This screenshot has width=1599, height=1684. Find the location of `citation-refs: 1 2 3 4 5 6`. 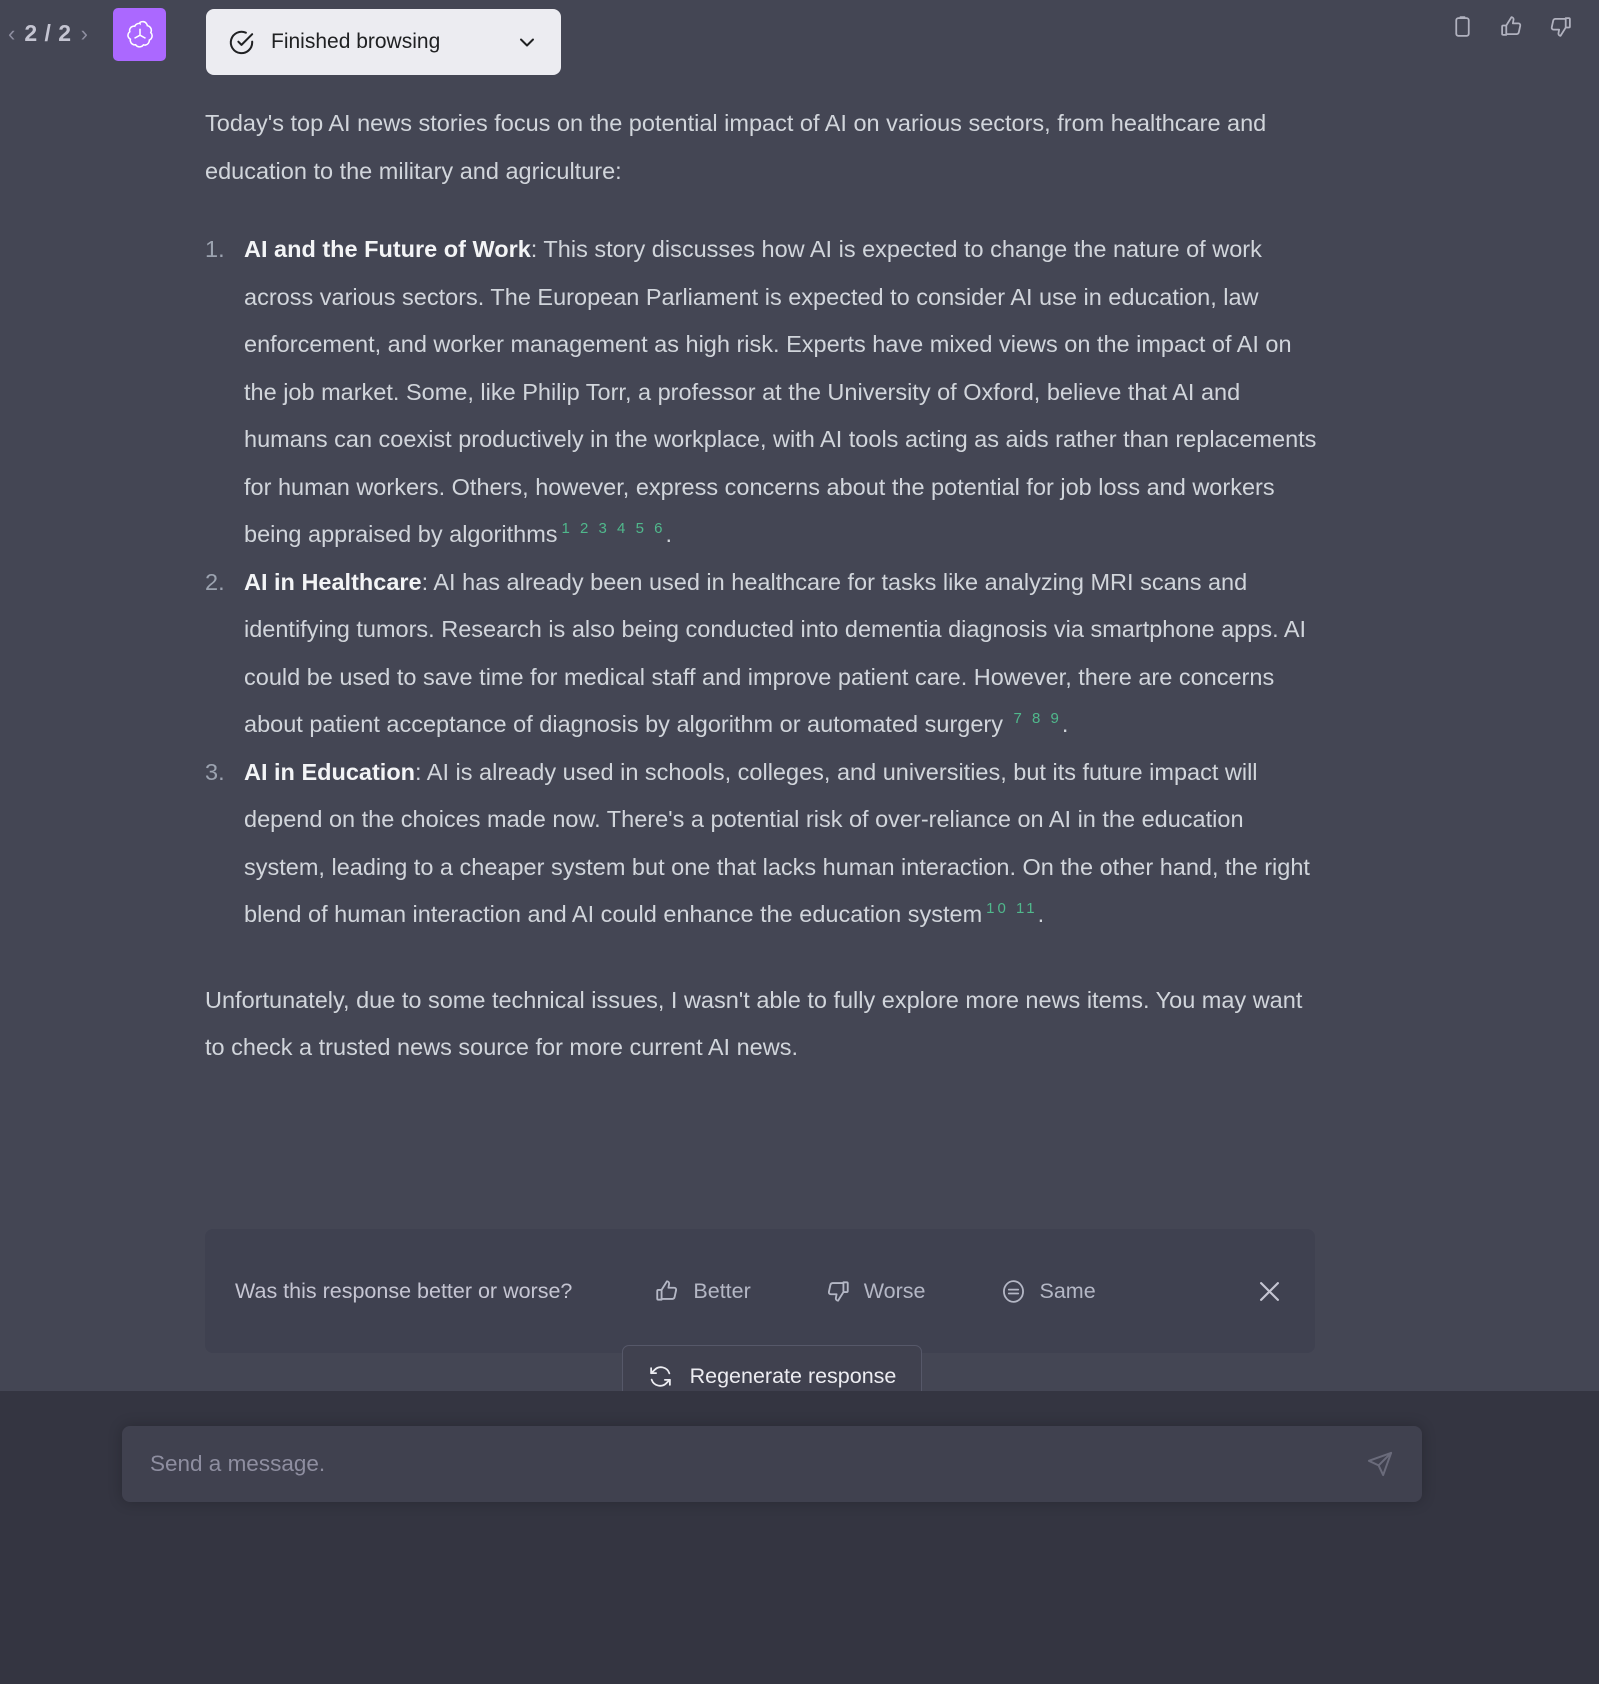

citation-refs: 1 2 3 4 5 6 is located at coordinates (612, 528).